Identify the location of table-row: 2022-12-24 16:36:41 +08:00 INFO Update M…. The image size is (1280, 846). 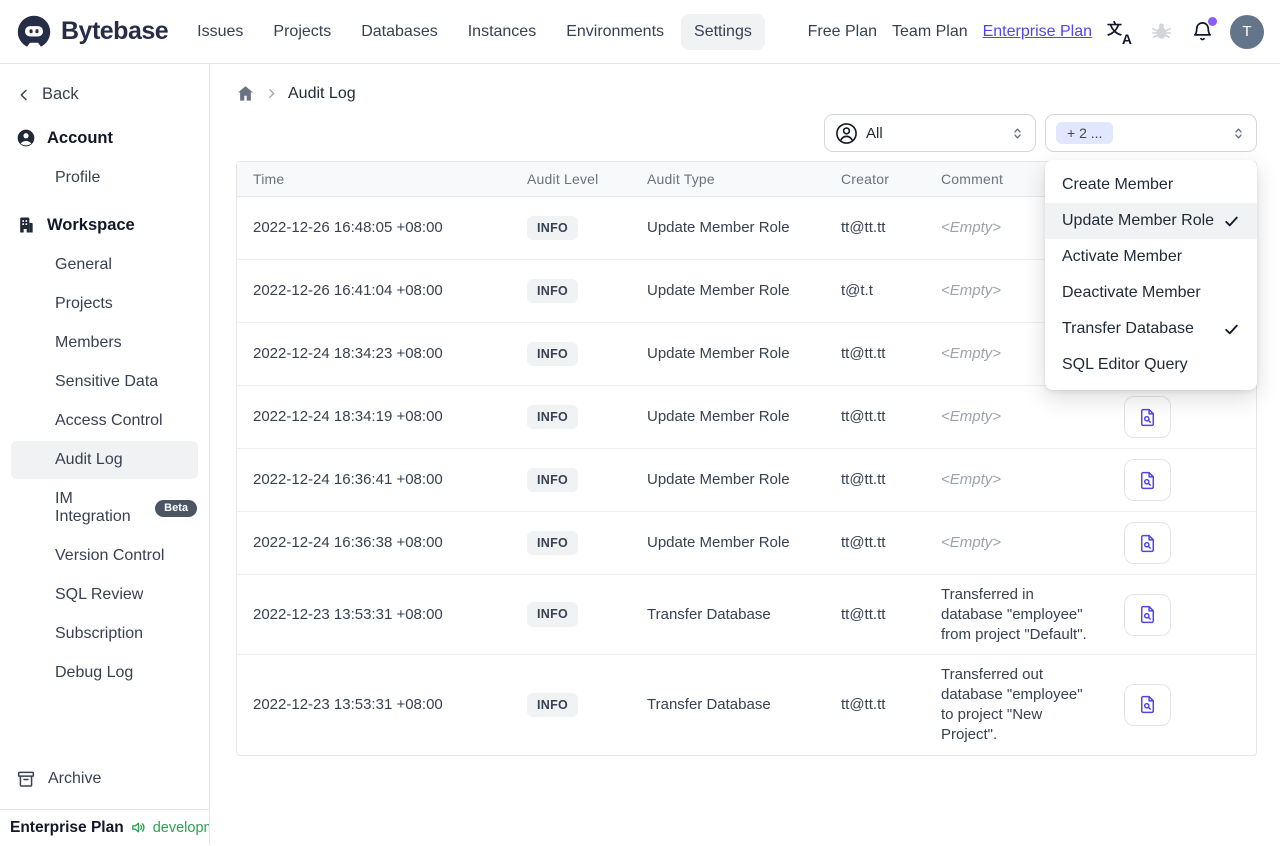
(746, 480).